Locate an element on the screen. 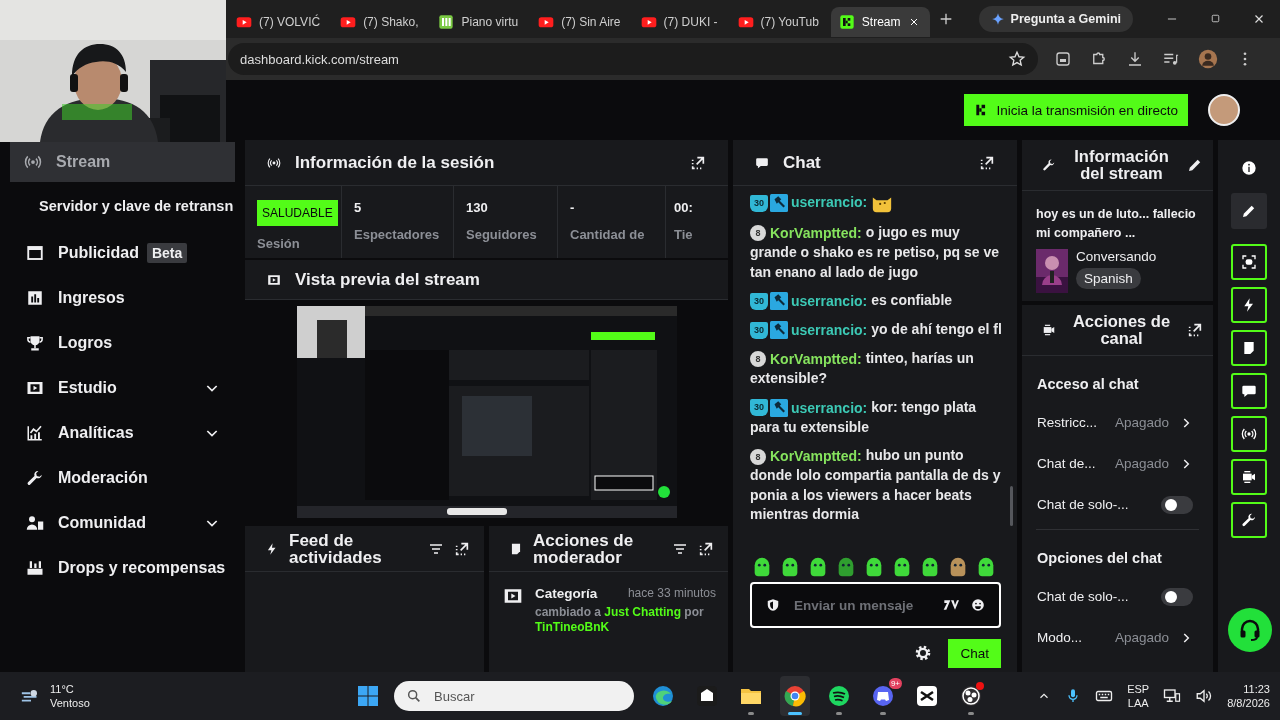  sidebar-item: Estudio is located at coordinates (120, 387).